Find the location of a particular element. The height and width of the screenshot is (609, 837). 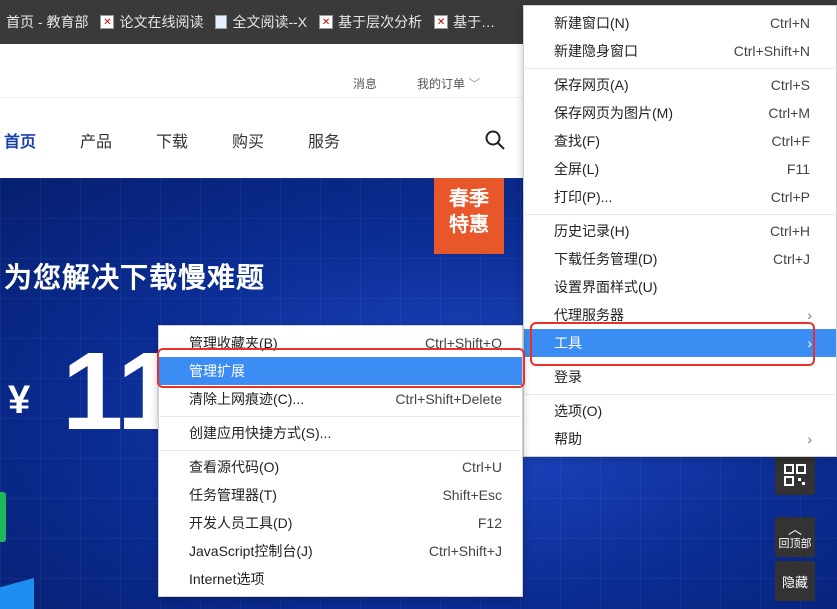

bookmark-item: ✕ 论文在线阅读 is located at coordinates (151, 22).